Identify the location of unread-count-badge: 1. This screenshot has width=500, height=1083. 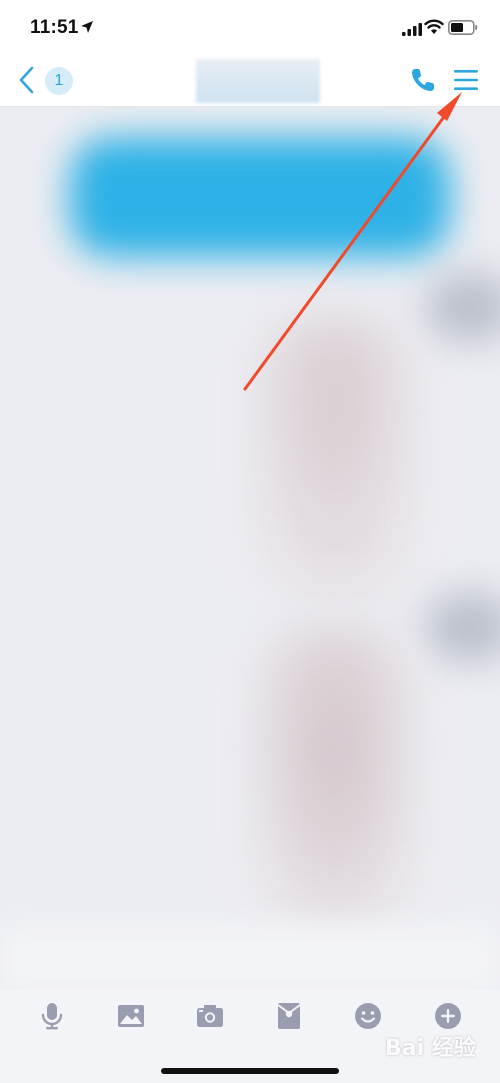
(59, 81).